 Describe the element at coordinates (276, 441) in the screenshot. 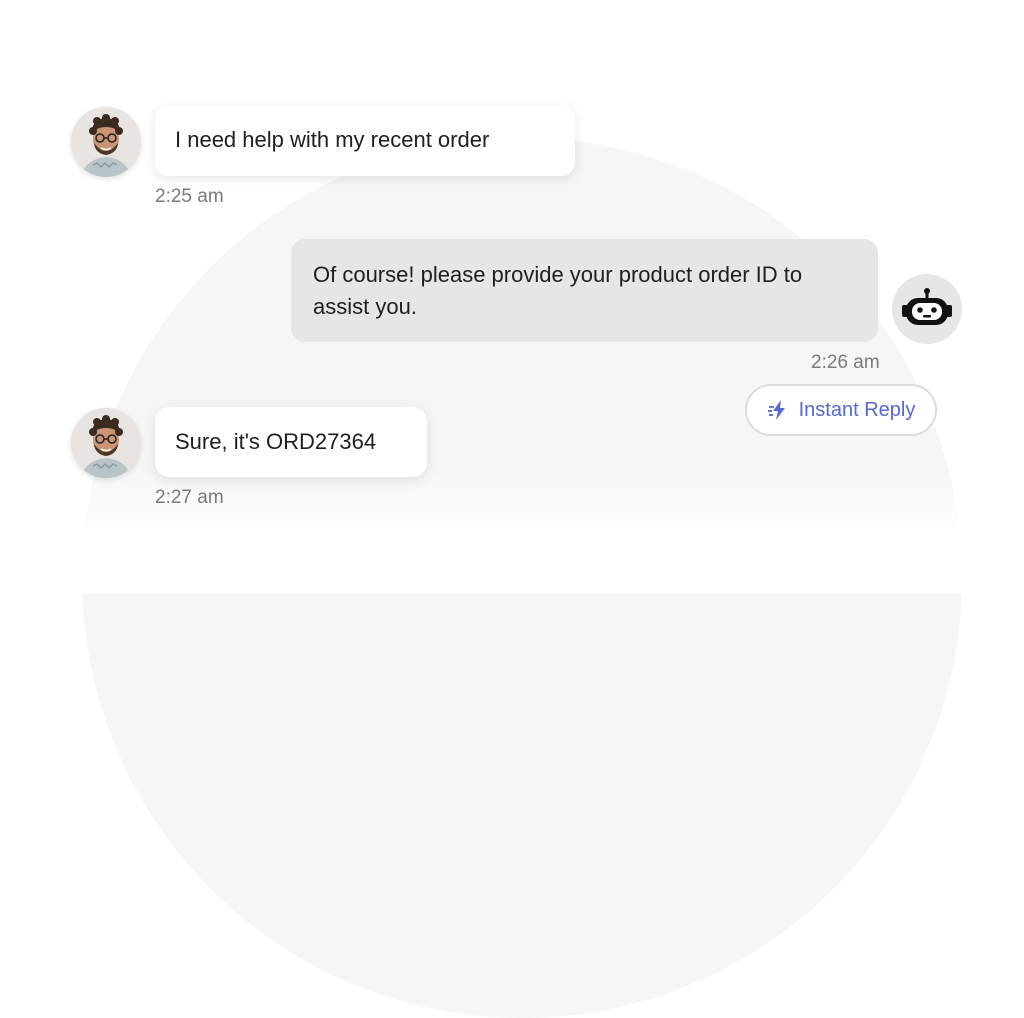

I see `message-text: Sure, it's ORD27364` at that location.